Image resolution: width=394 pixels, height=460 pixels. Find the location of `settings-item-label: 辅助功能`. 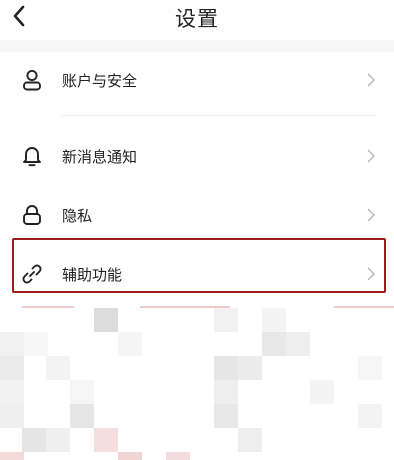

settings-item-label: 辅助功能 is located at coordinates (92, 274).